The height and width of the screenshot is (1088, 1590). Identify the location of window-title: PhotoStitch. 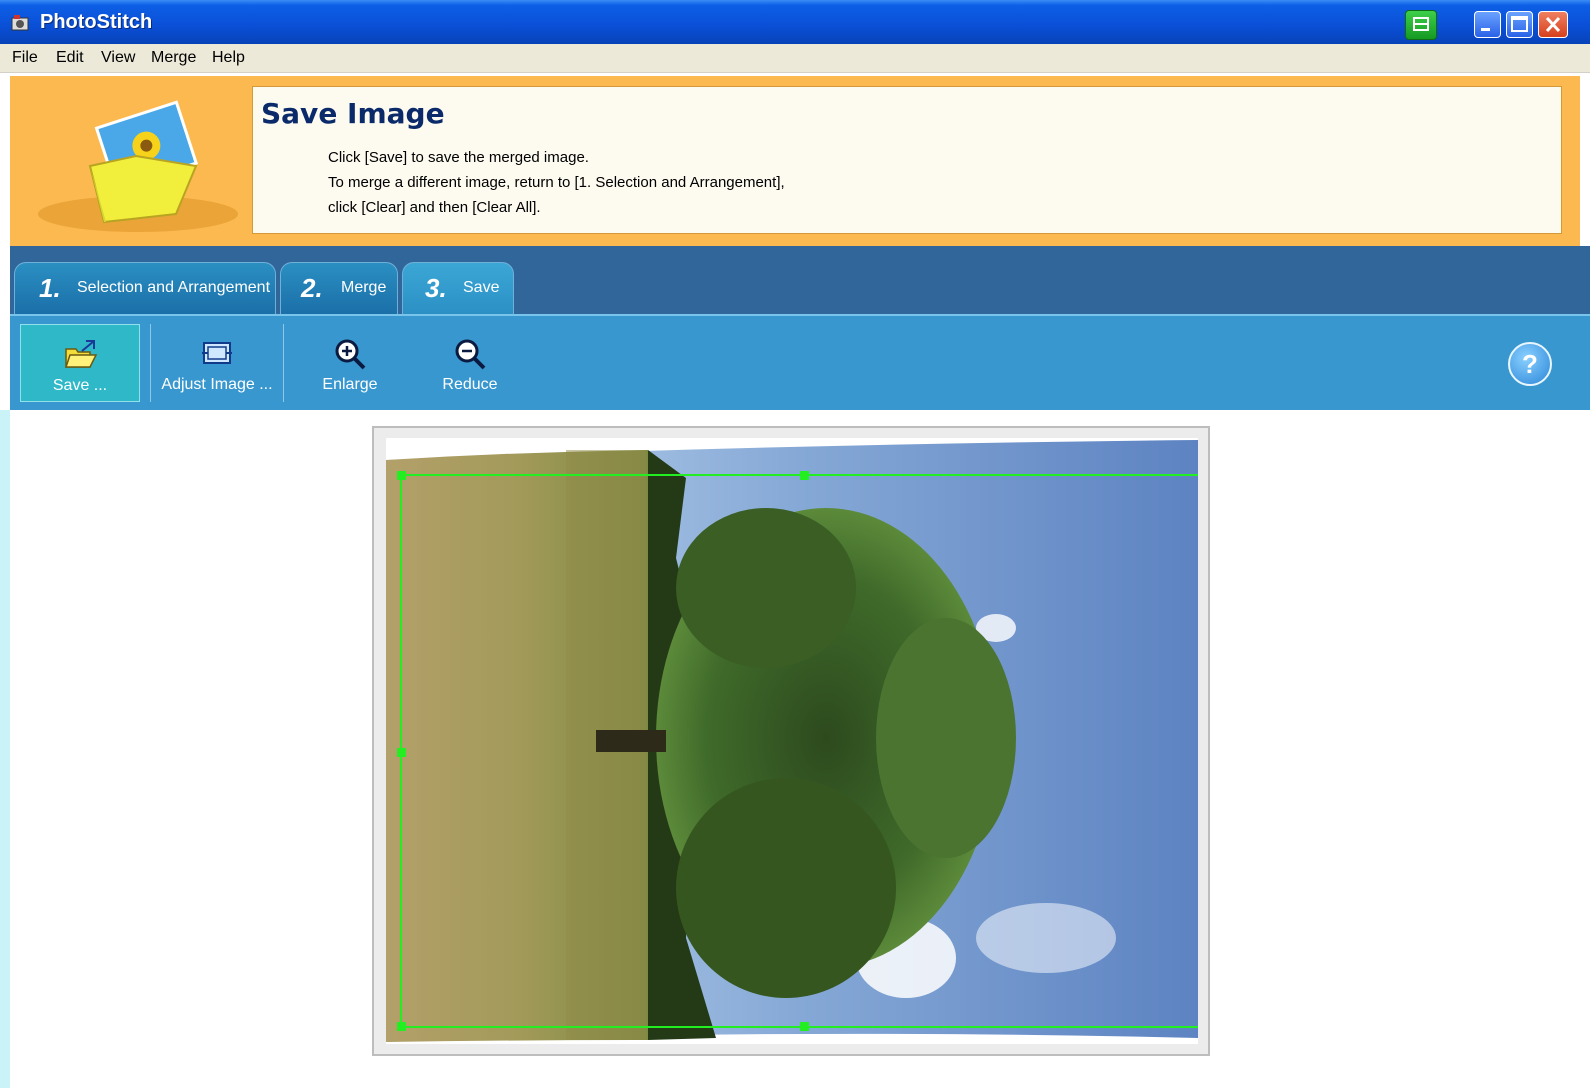
(96, 22).